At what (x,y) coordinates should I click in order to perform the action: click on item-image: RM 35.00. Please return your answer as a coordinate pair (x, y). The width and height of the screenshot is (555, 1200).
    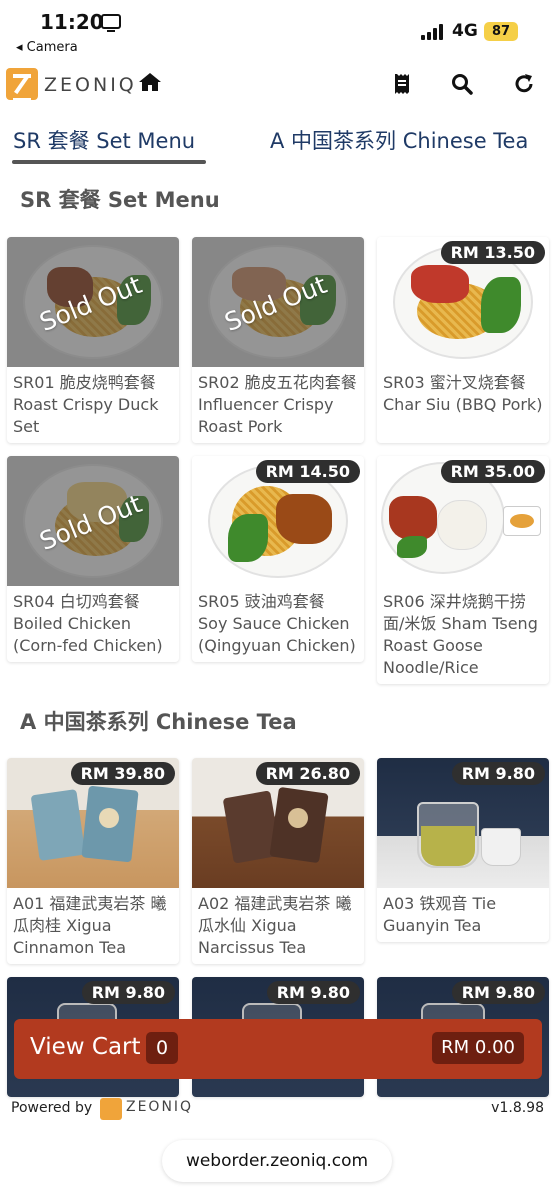
    Looking at the image, I should click on (463, 521).